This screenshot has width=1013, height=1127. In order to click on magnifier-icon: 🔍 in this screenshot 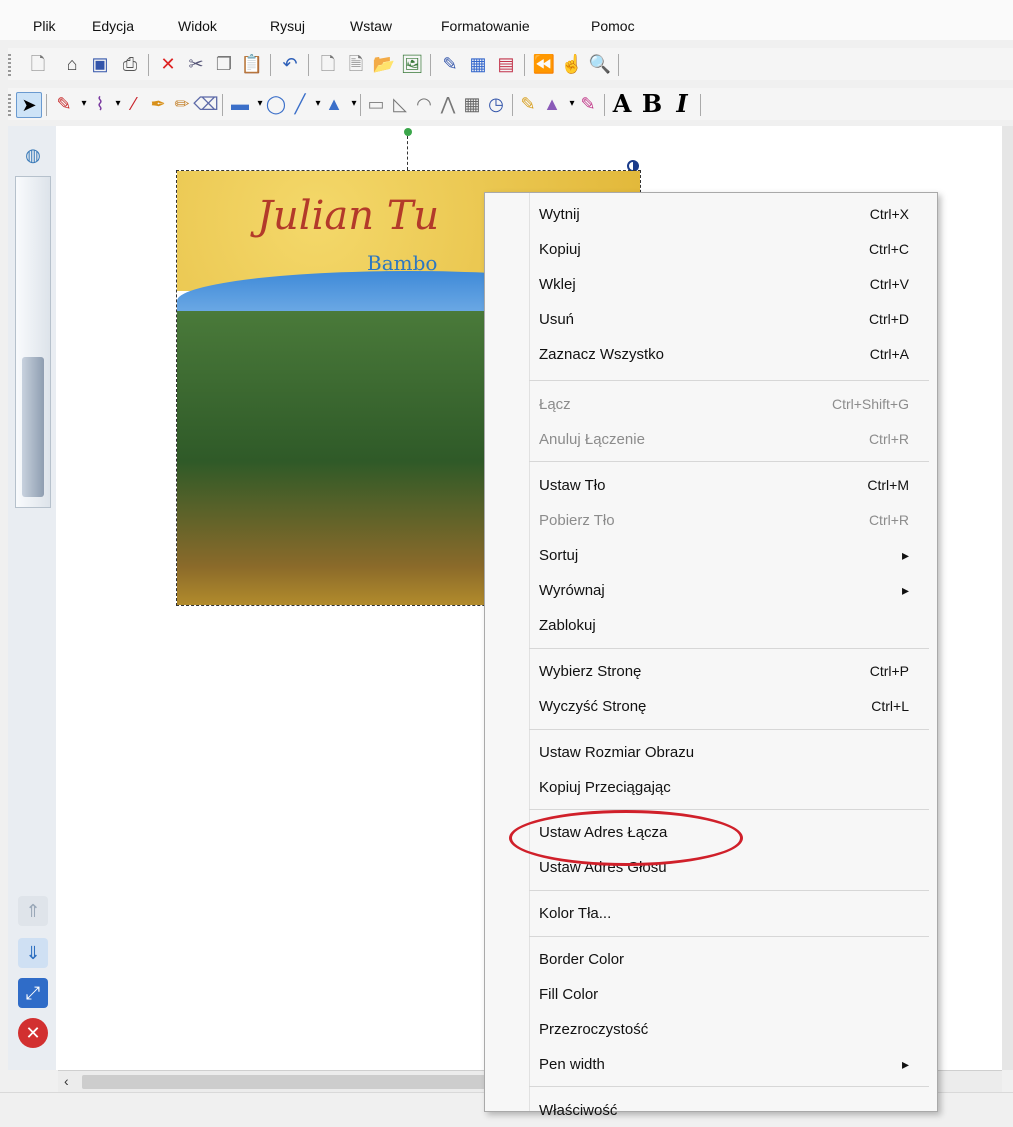, I will do `click(600, 64)`.